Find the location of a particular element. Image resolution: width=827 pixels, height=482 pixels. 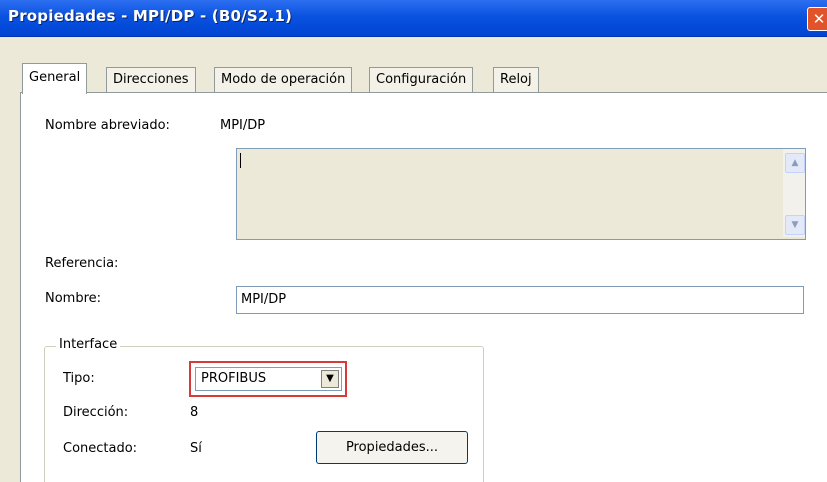

name-label: Nombre: is located at coordinates (73, 298).